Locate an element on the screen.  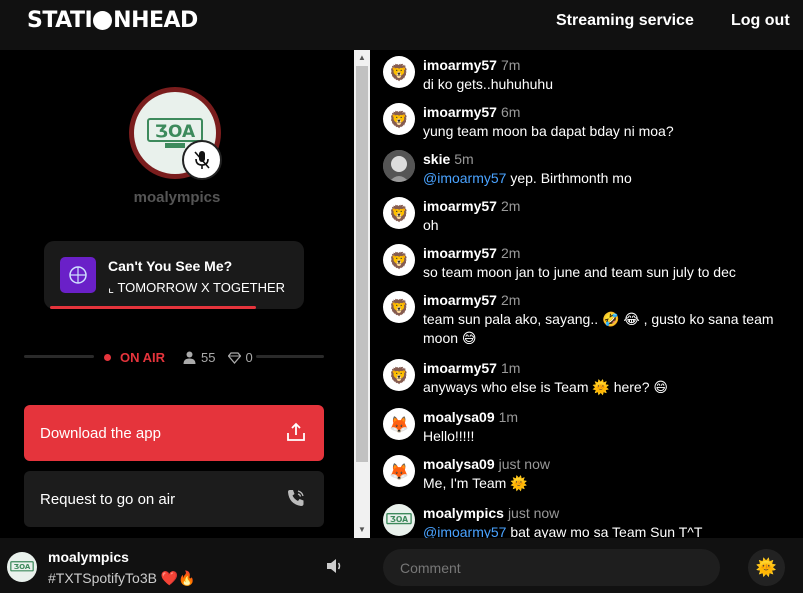
message-text: oh is located at coordinates (431, 225).